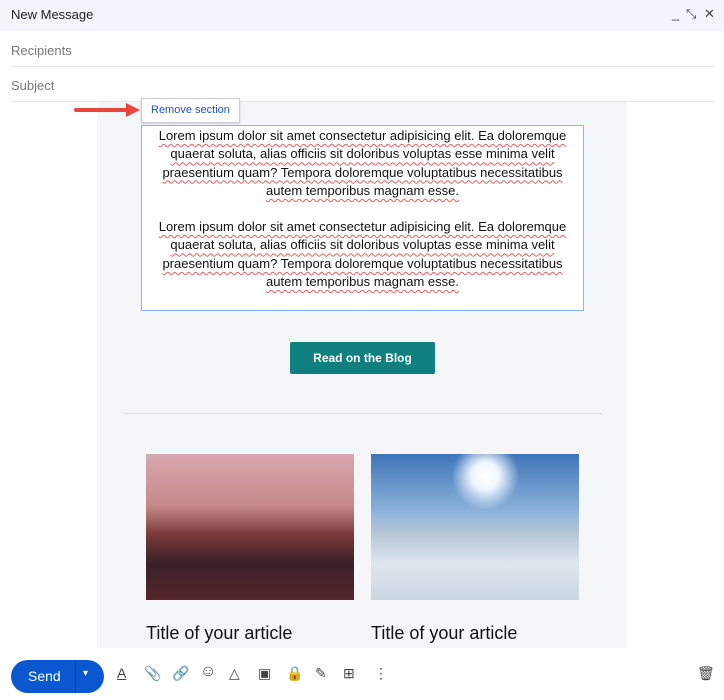 This screenshot has width=724, height=700. I want to click on article-image-desert, so click(250, 527).